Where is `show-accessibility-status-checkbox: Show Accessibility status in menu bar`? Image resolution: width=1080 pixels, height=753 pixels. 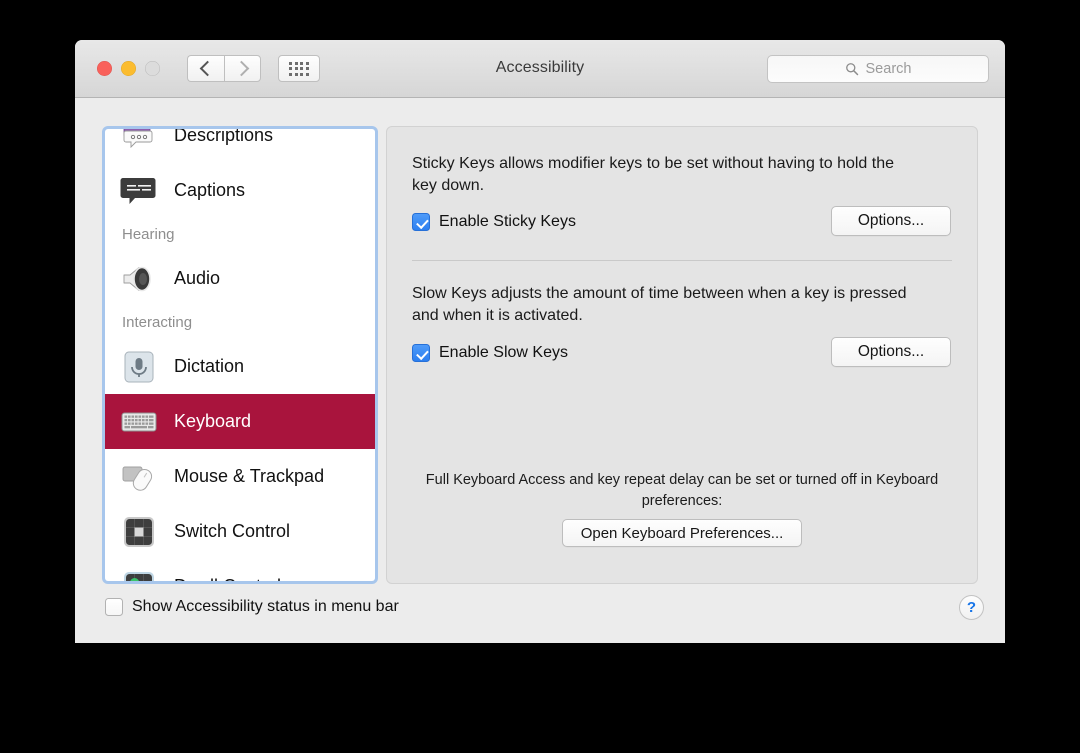 show-accessibility-status-checkbox: Show Accessibility status in menu bar is located at coordinates (252, 607).